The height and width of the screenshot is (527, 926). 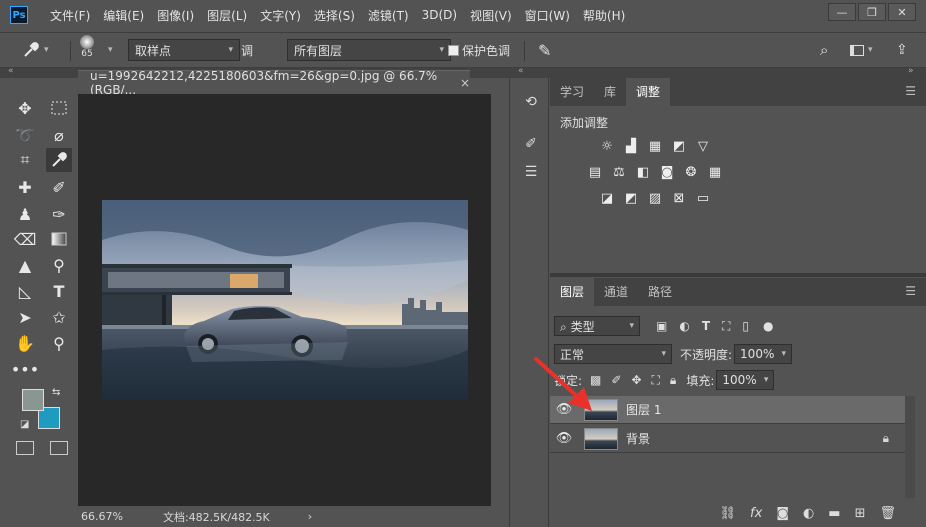 I want to click on type-icon: T, so click(x=59, y=291).